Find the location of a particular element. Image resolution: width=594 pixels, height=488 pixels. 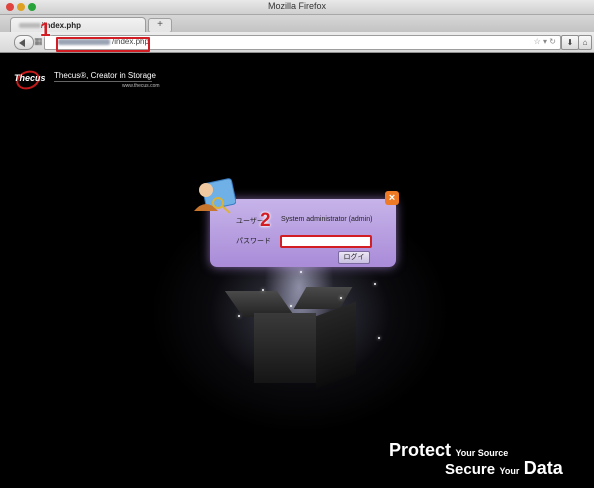

dropdown-icon: ▾ is located at coordinates (545, 41).